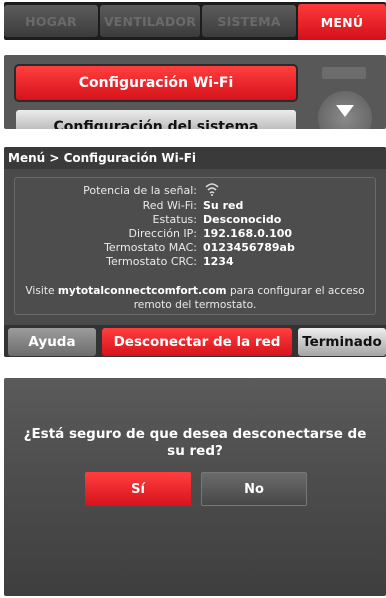 Image resolution: width=386 pixels, height=598 pixels. Describe the element at coordinates (140, 190) in the screenshot. I see `info-key: Potencia de la señal:` at that location.